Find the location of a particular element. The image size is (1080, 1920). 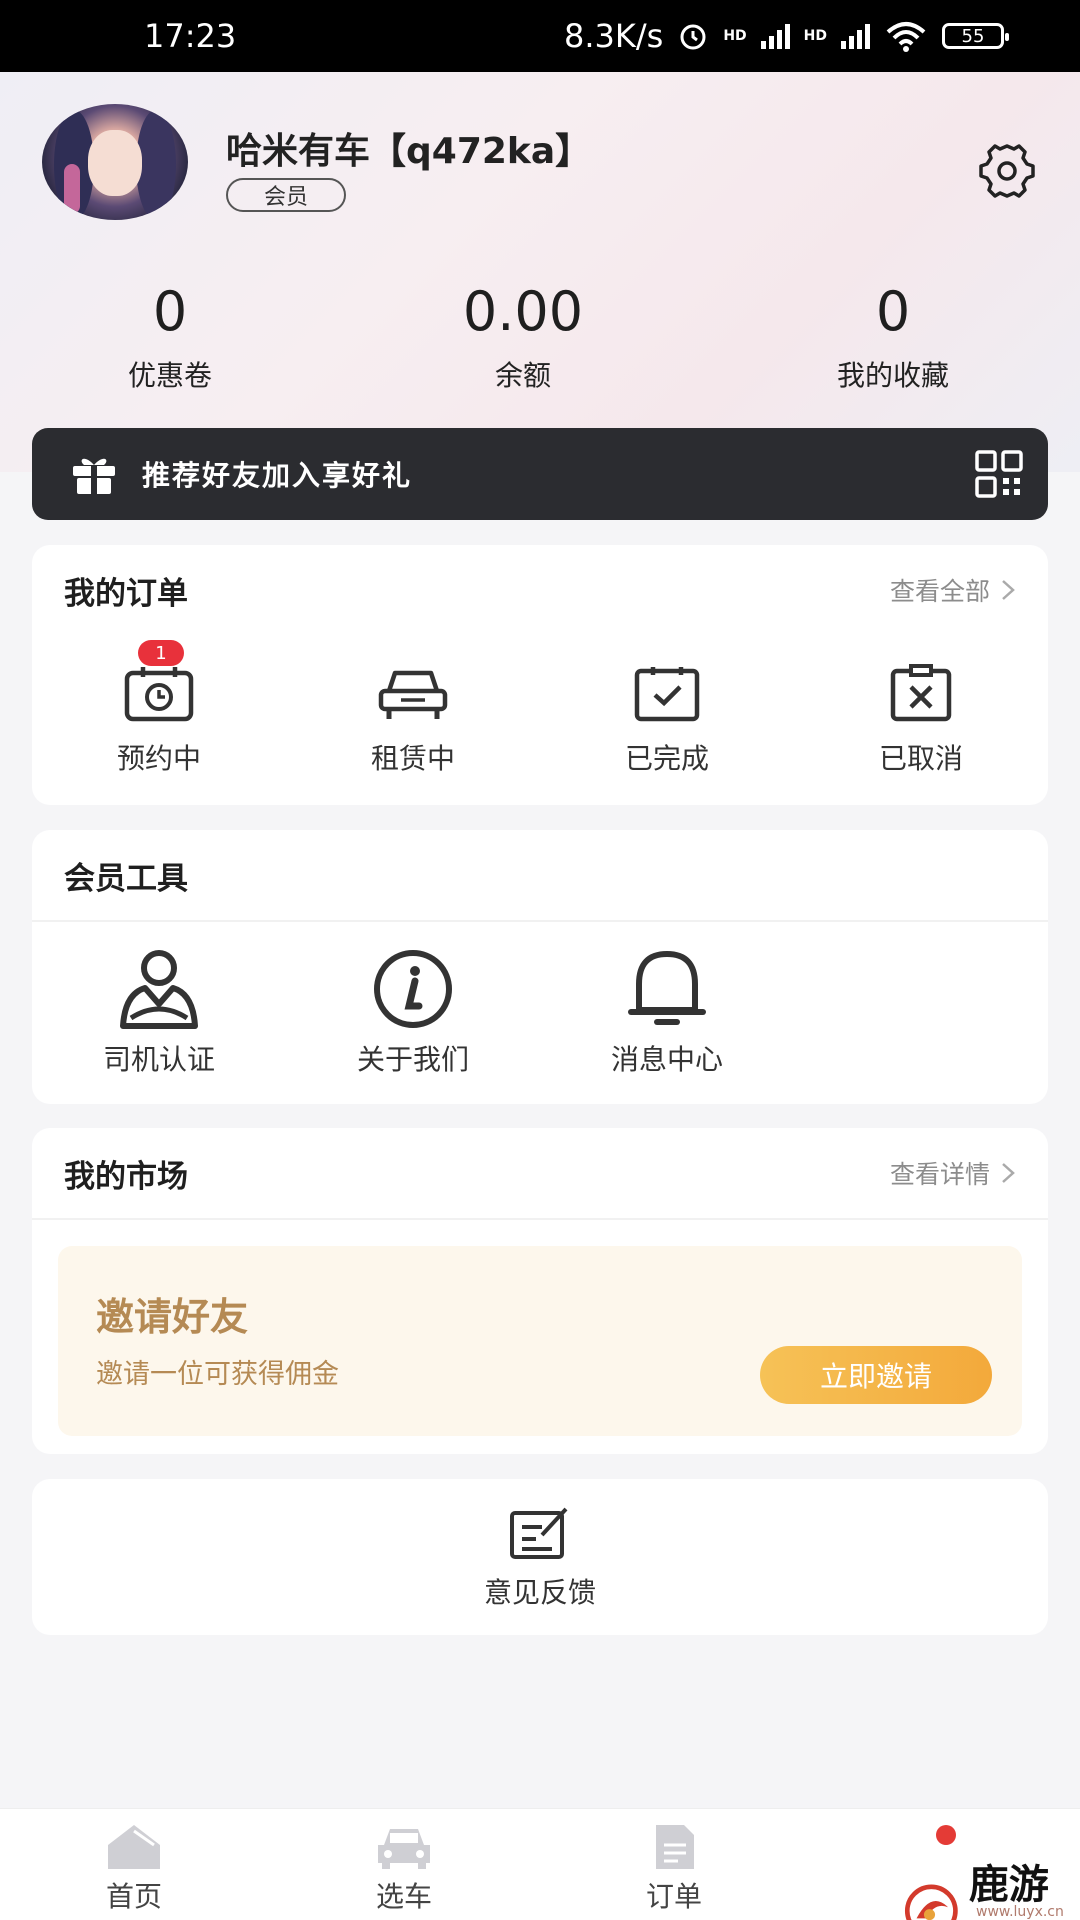

cancel-box-icon is located at coordinates (921, 693).